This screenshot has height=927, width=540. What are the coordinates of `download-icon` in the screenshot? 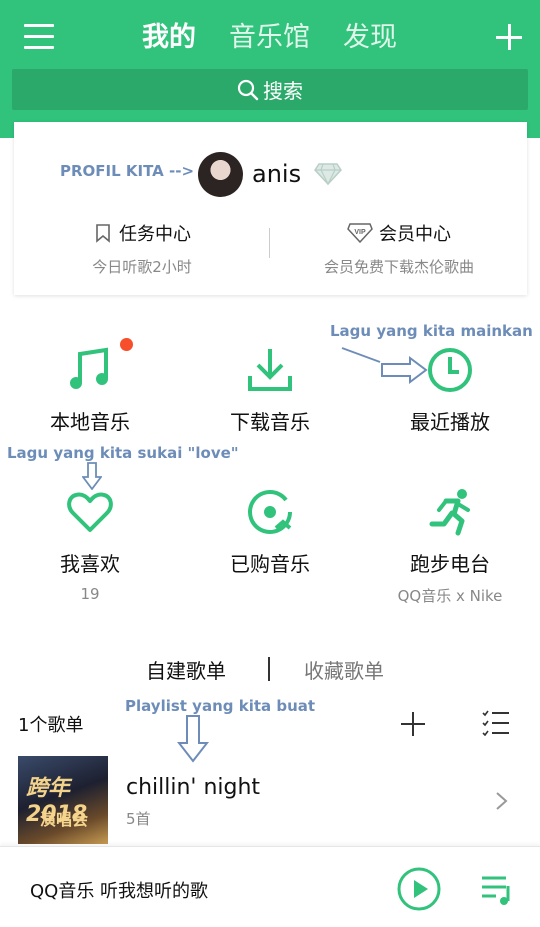 It's located at (270, 370).